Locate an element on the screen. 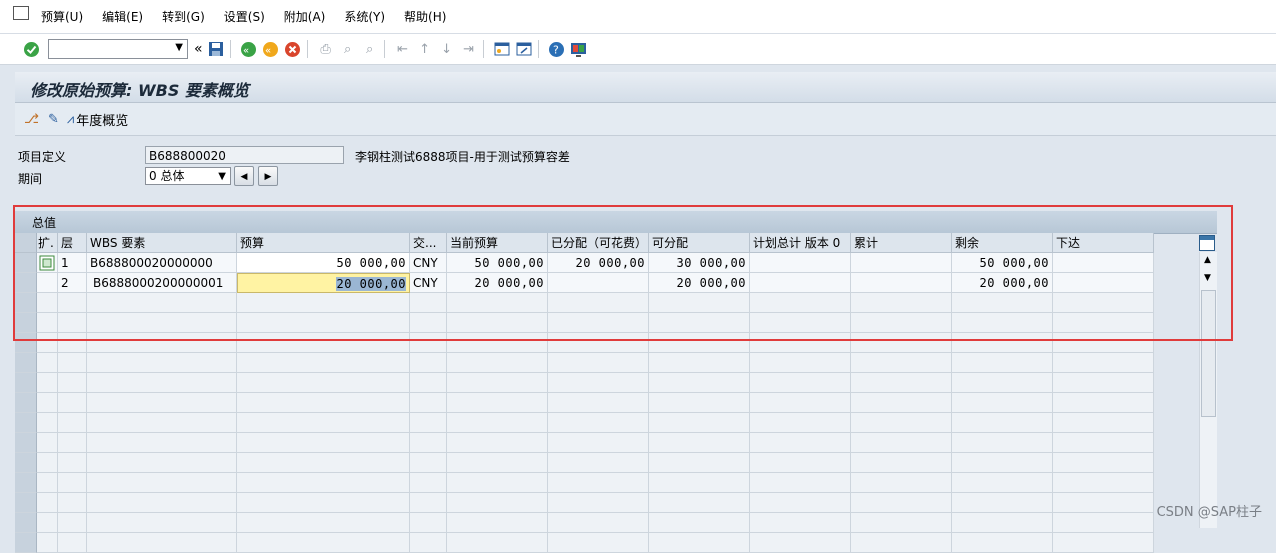 This screenshot has height=553, width=1276. menu-help: 帮助(H) is located at coordinates (425, 16).